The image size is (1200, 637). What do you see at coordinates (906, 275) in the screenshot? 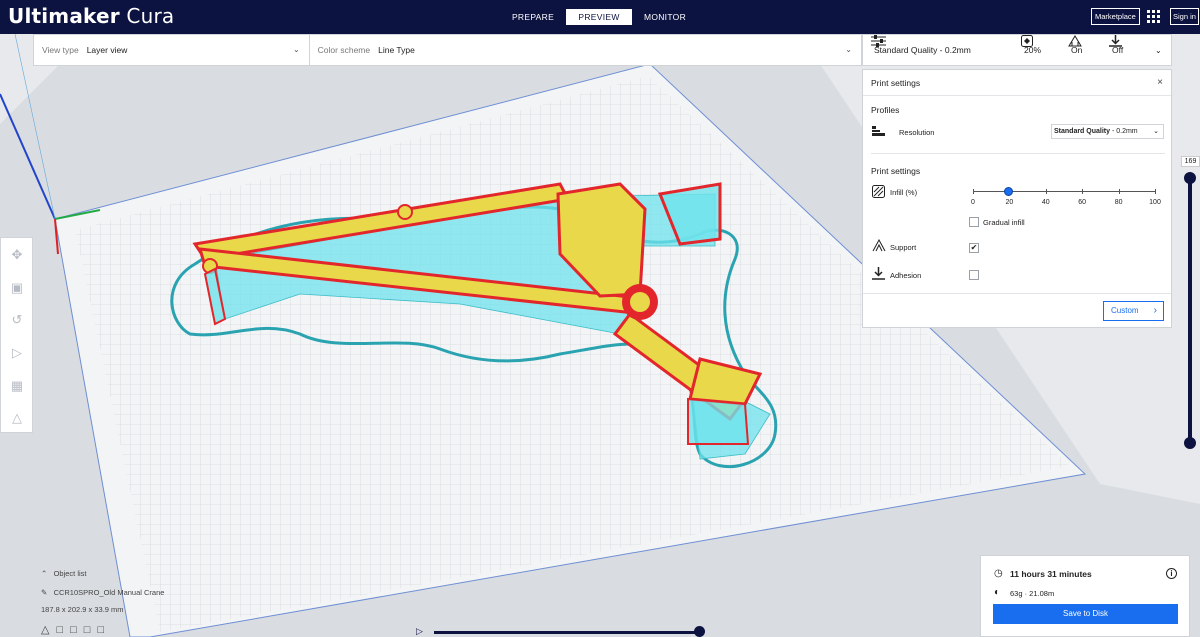
I see `adhesion-label: Adhesion` at bounding box center [906, 275].